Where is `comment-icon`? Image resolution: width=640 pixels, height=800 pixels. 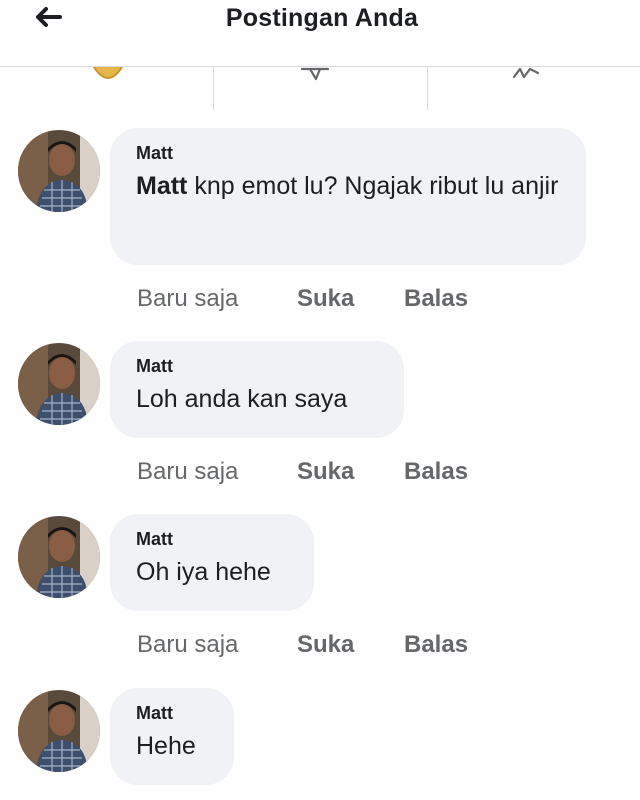
comment-icon is located at coordinates (316, 75).